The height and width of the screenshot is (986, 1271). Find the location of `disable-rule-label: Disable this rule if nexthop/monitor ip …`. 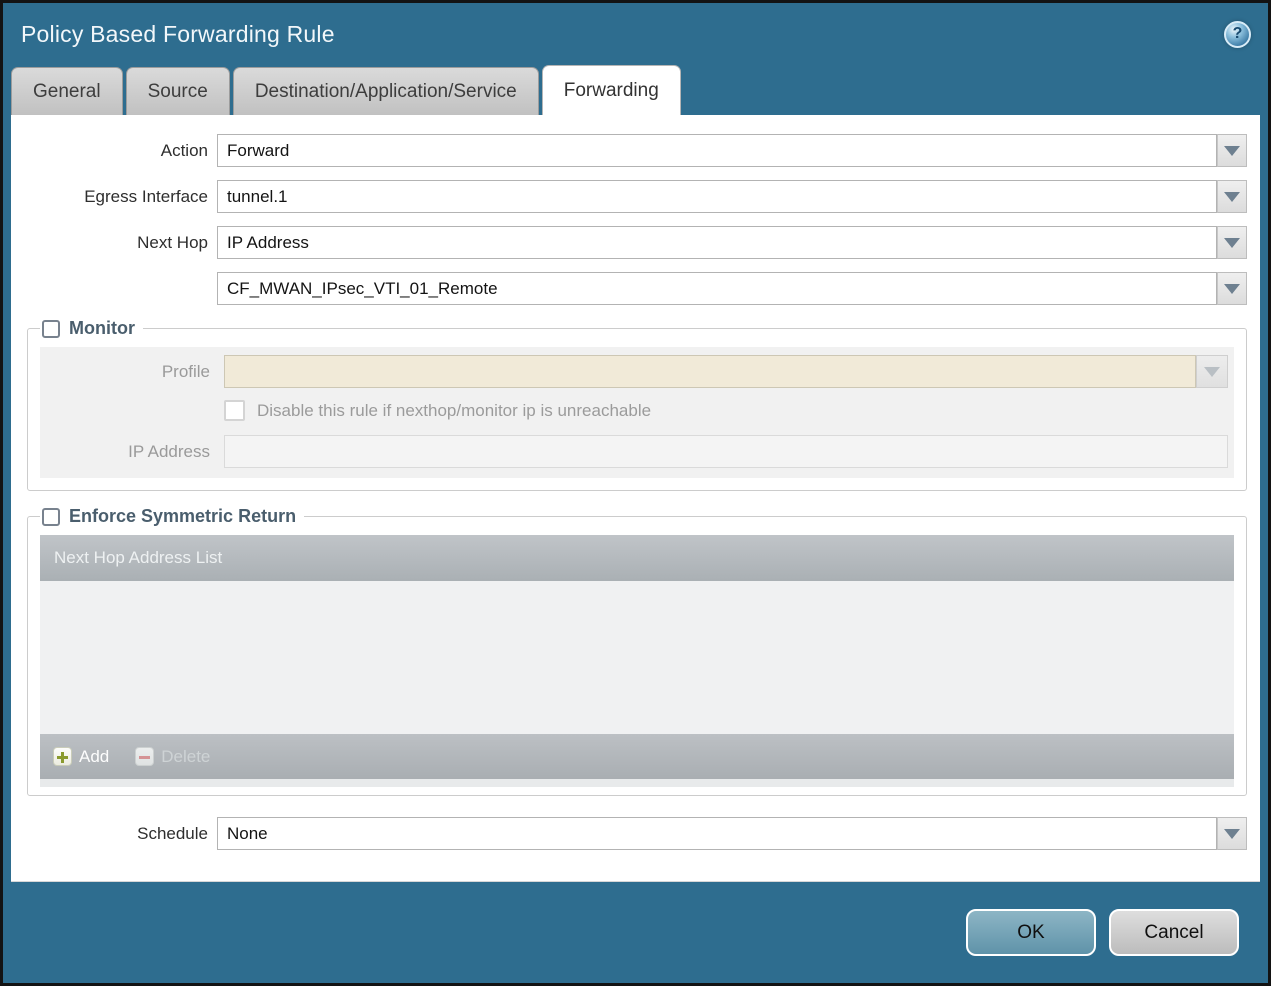

disable-rule-label: Disable this rule if nexthop/monitor ip … is located at coordinates (454, 410).